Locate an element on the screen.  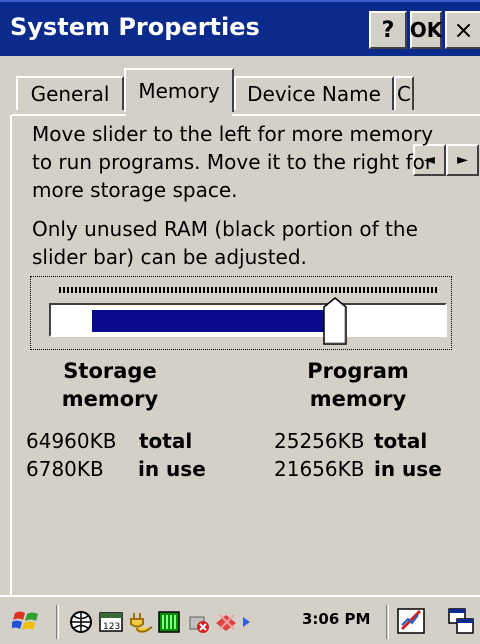
close-button: × is located at coordinates (462, 30).